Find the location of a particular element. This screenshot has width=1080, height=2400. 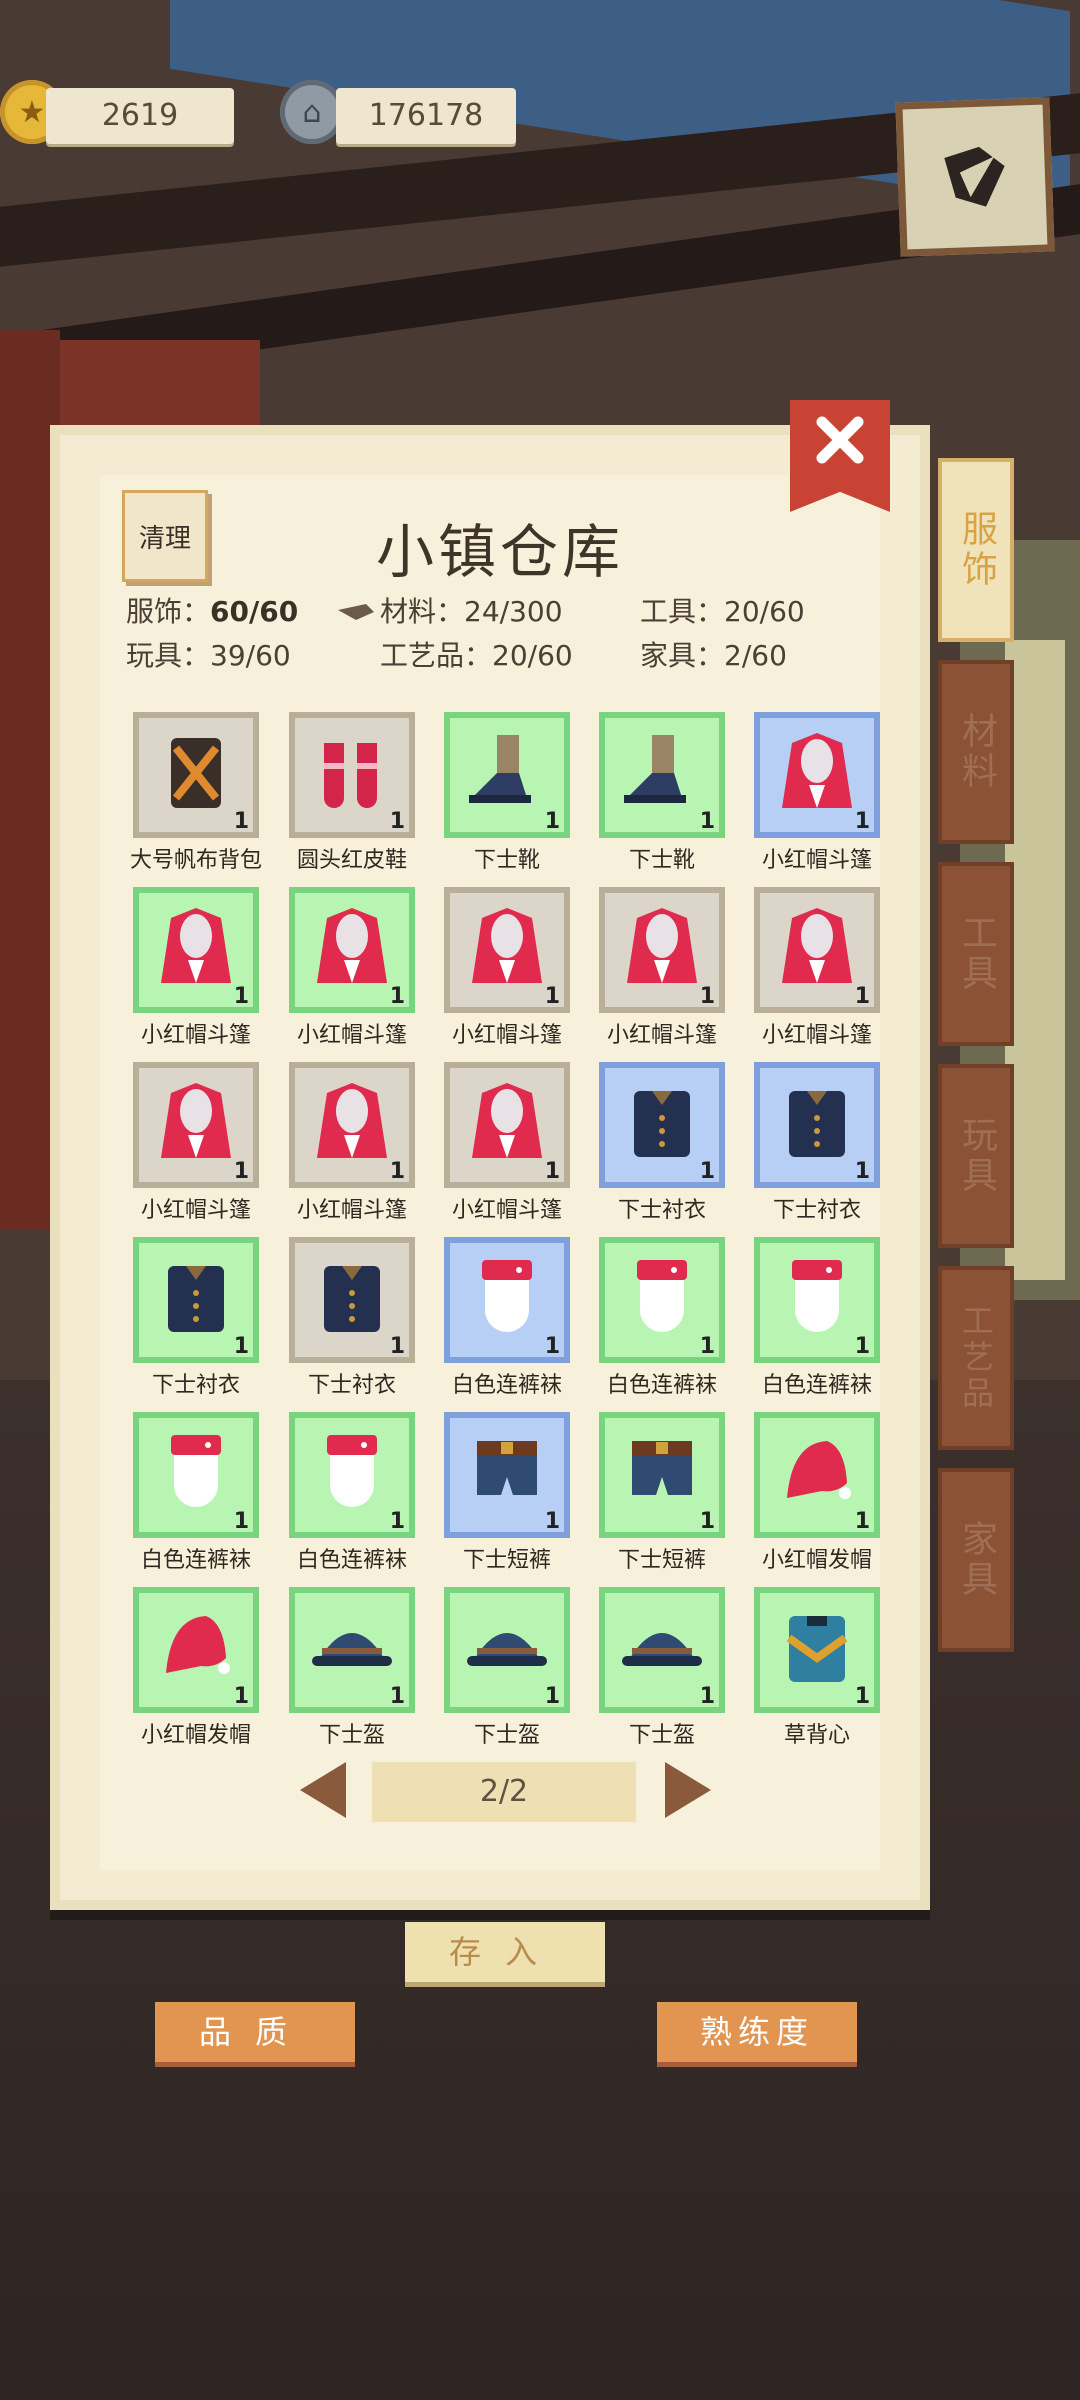

inventory-item: 1 草背心 is located at coordinates (817, 1668).